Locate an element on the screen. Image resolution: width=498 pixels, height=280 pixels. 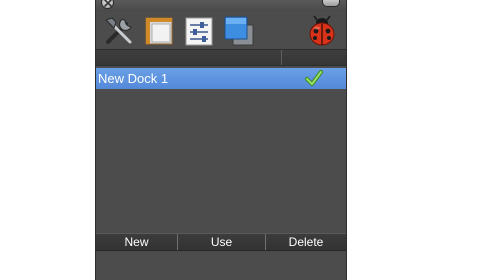
checkmark-icon is located at coordinates (314, 80).